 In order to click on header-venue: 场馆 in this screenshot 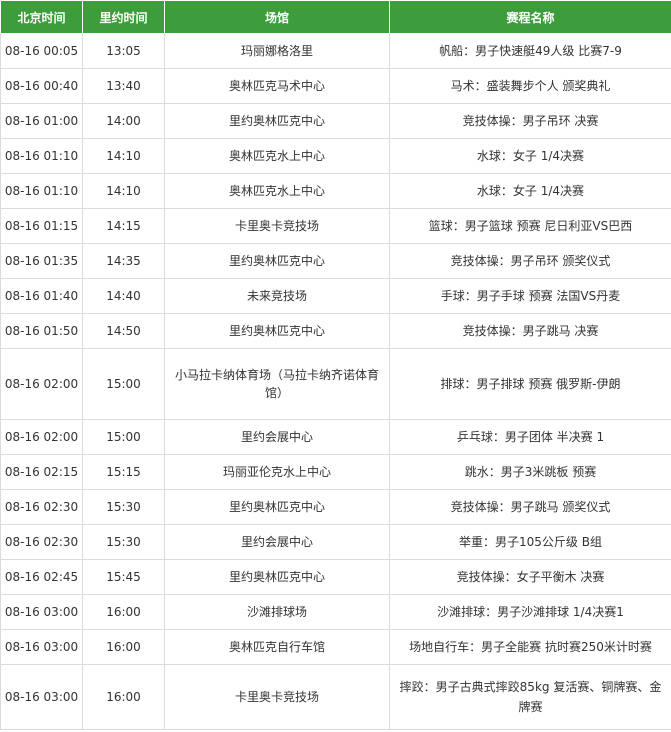, I will do `click(277, 17)`.